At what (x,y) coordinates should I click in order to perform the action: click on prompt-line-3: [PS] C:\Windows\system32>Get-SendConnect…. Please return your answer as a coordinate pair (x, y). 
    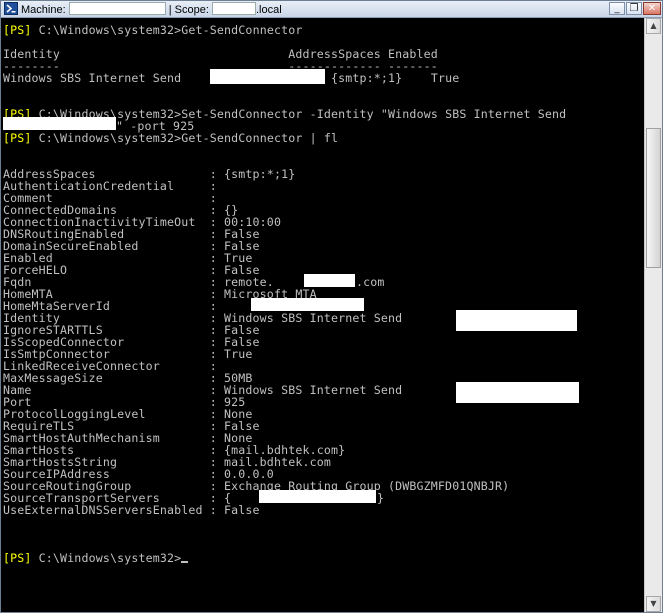
    Looking at the image, I should click on (170, 138).